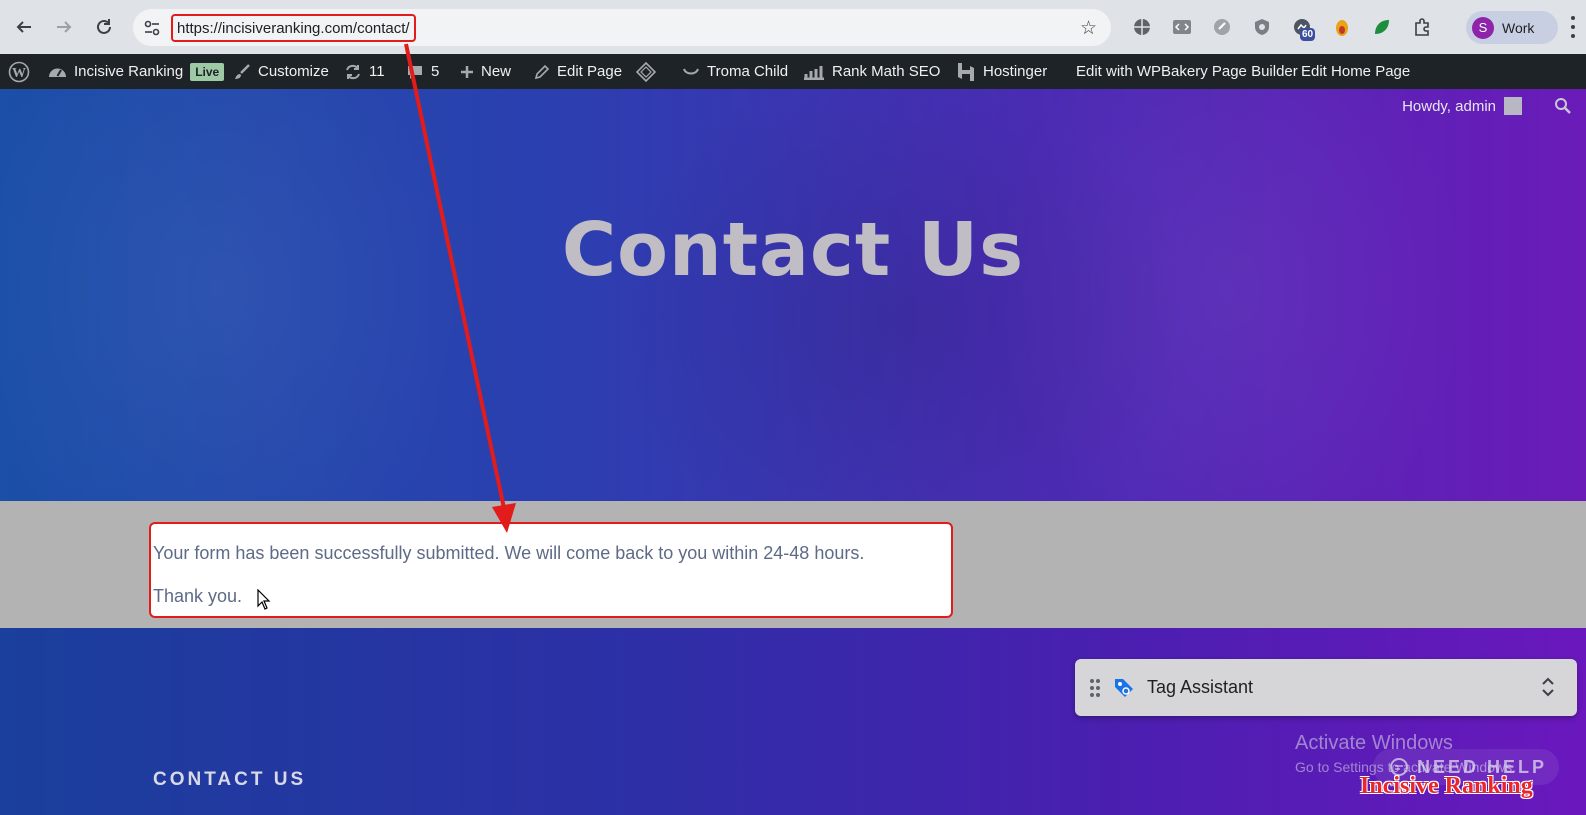  I want to click on customize-link: Customize, so click(281, 71).